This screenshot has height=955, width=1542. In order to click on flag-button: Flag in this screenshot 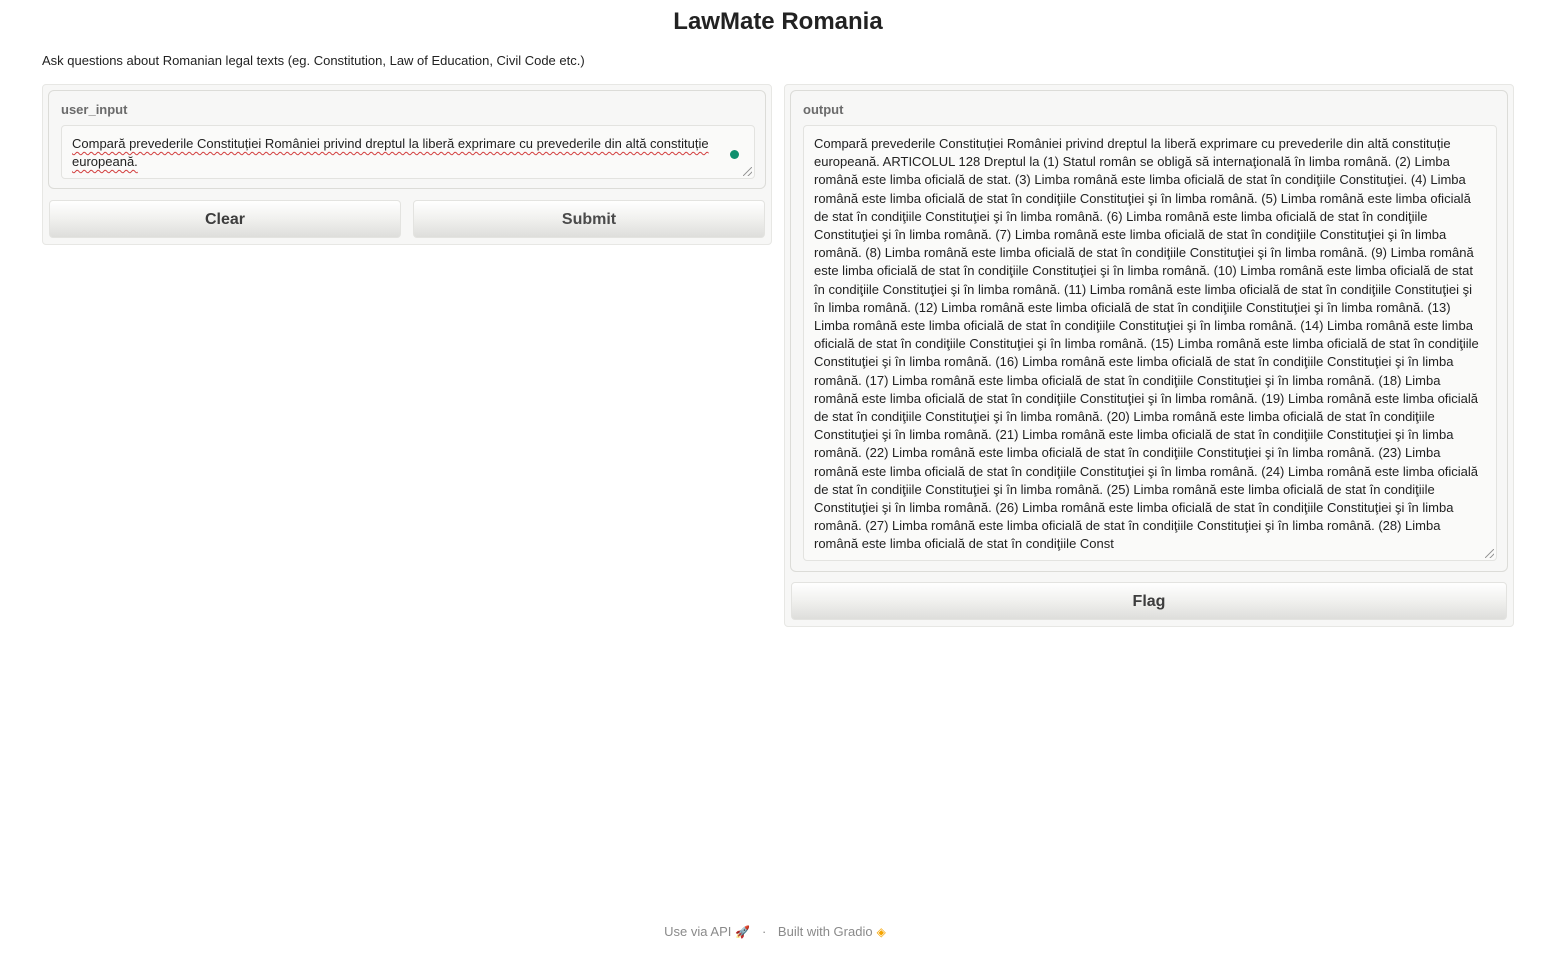, I will do `click(1149, 601)`.